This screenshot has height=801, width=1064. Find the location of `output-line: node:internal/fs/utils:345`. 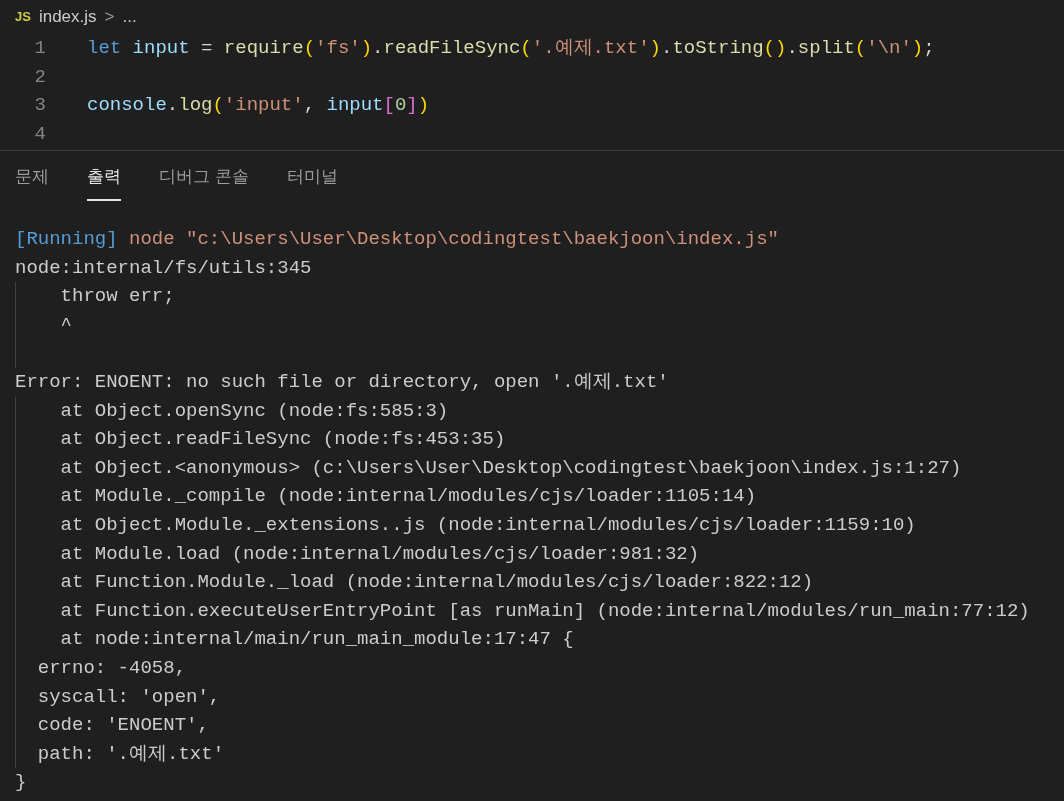

output-line: node:internal/fs/utils:345 is located at coordinates (163, 268).